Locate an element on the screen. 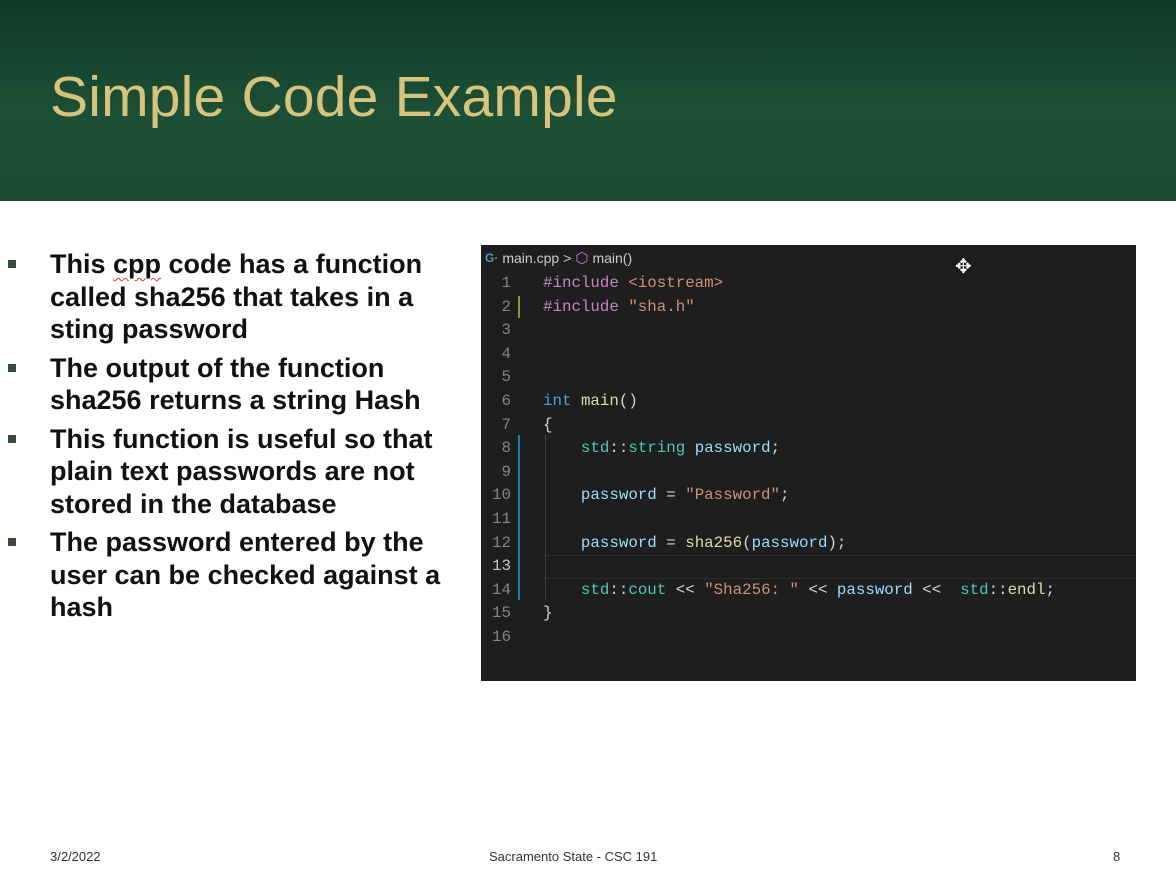  line-number: 5 is located at coordinates (506, 377).